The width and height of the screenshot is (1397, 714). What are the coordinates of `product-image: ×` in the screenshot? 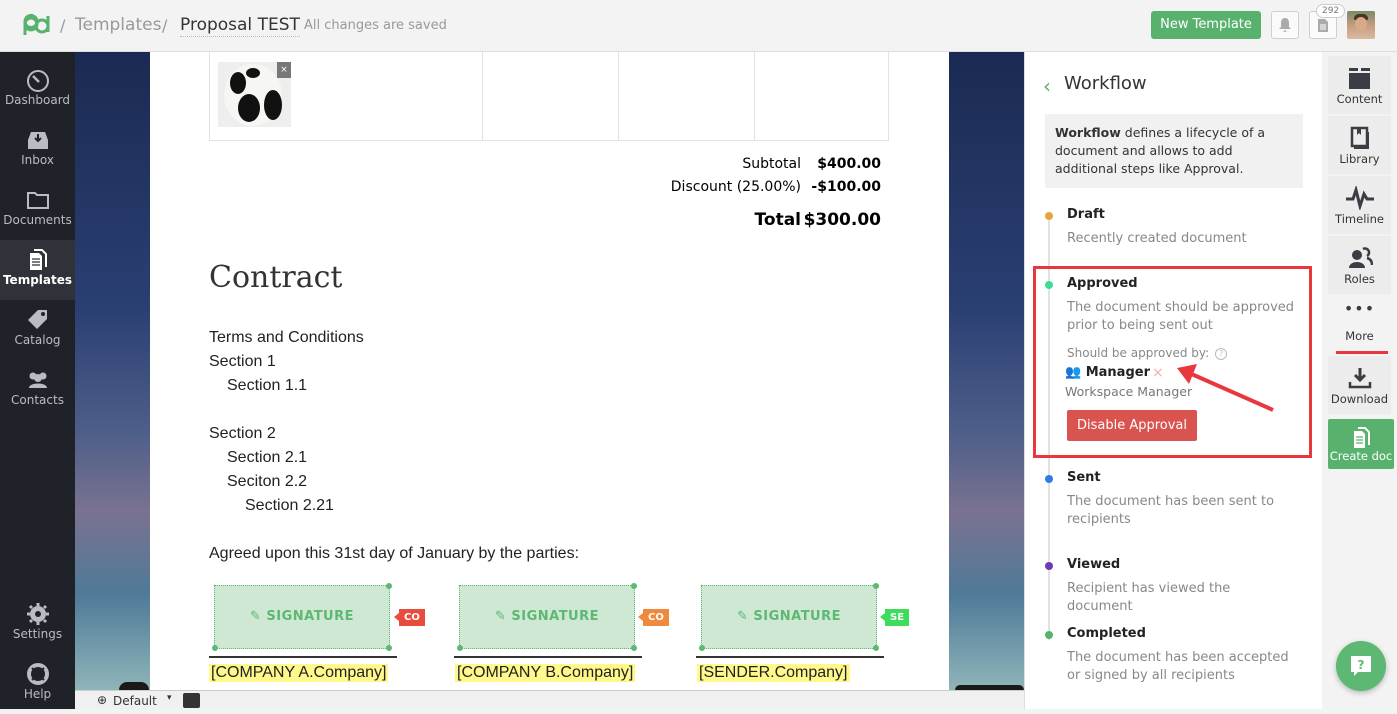 It's located at (254, 94).